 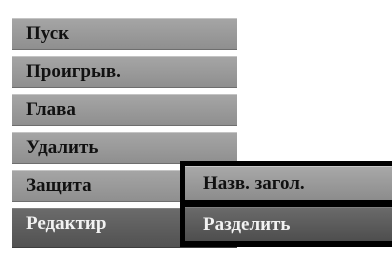 What do you see at coordinates (124, 148) in the screenshot?
I see `menu-item-delete: Удалить` at bounding box center [124, 148].